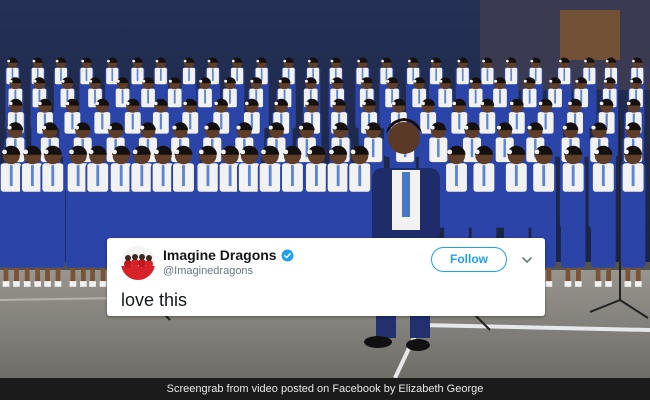 This screenshot has height=400, width=650. Describe the element at coordinates (590, 35) in the screenshot. I see `stage-decoration` at that location.